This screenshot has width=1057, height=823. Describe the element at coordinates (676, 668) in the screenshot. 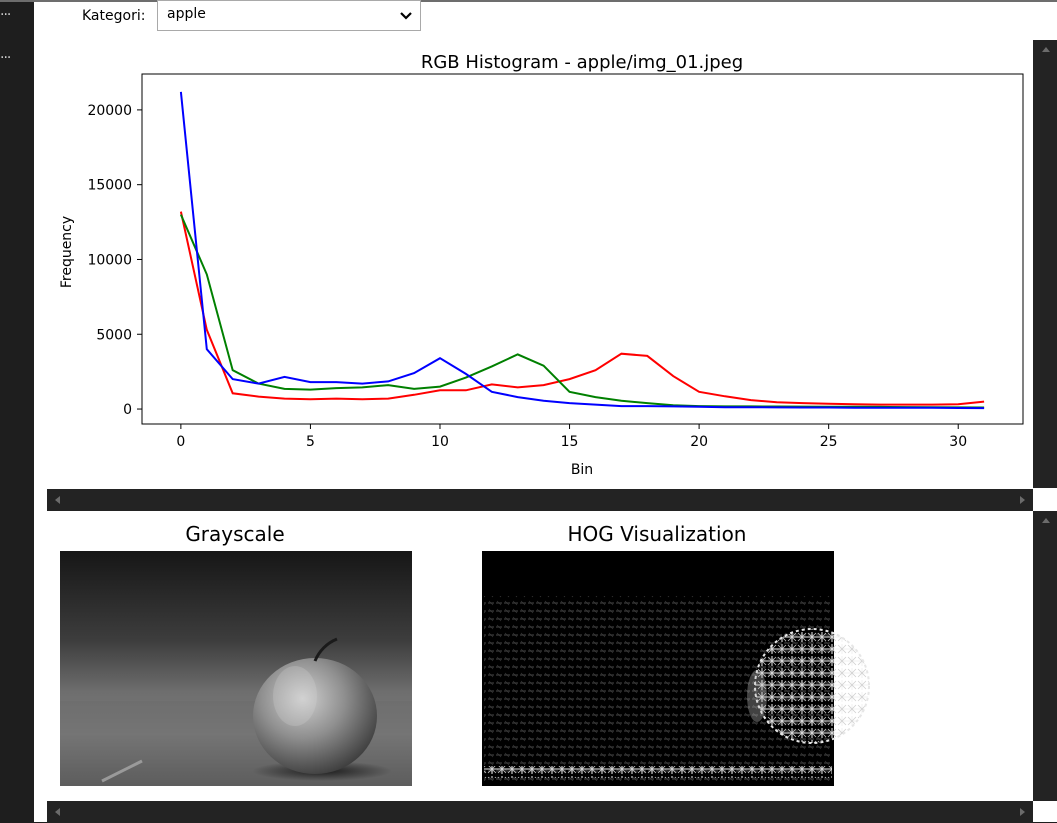

I see `hog-image` at that location.